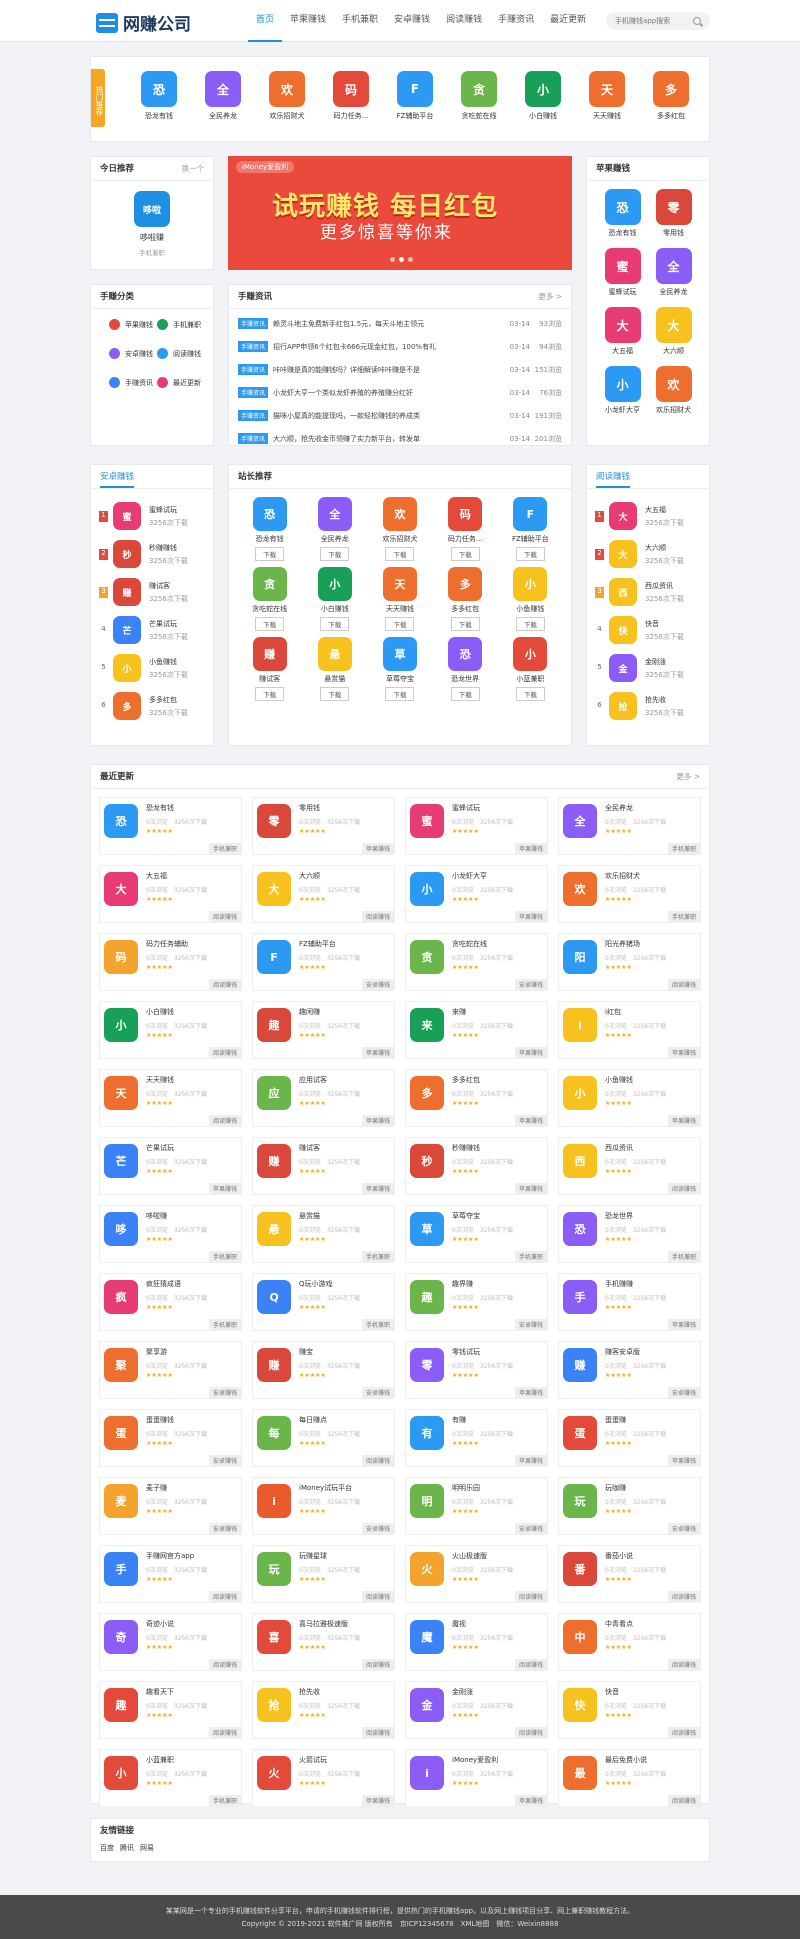 This screenshot has width=800, height=1939. Describe the element at coordinates (392, 259) in the screenshot. I see `pager-dot` at that location.